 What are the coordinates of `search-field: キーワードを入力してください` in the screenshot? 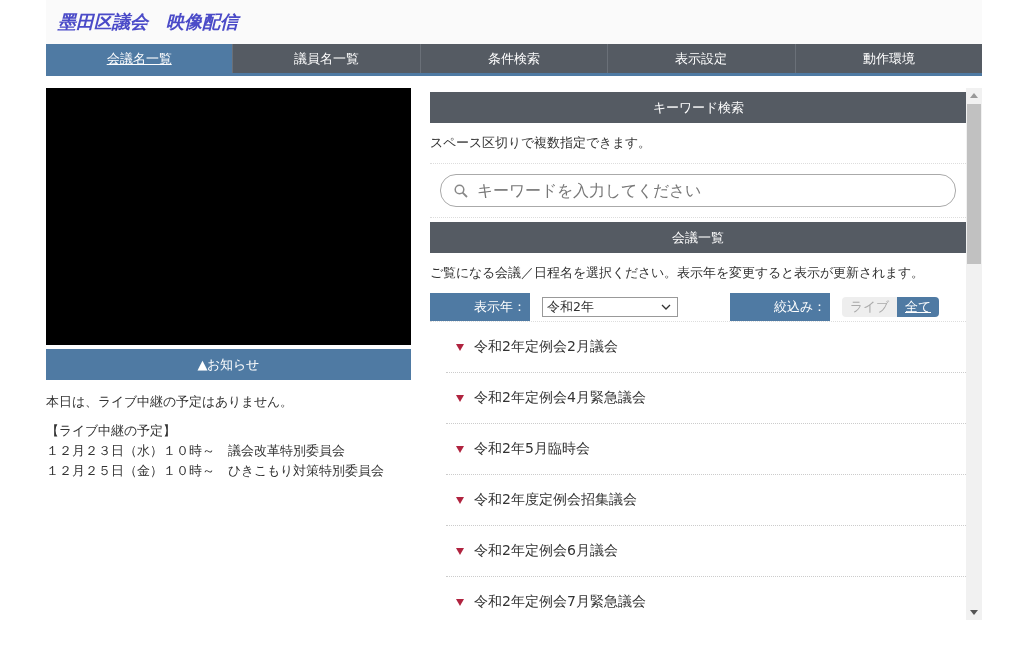 It's located at (698, 190).